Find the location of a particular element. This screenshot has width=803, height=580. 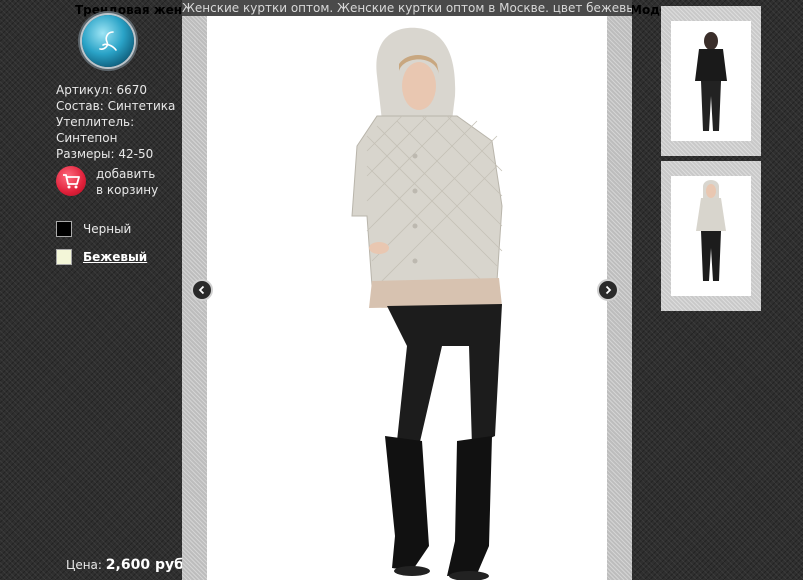

prev-image-button is located at coordinates (202, 290).